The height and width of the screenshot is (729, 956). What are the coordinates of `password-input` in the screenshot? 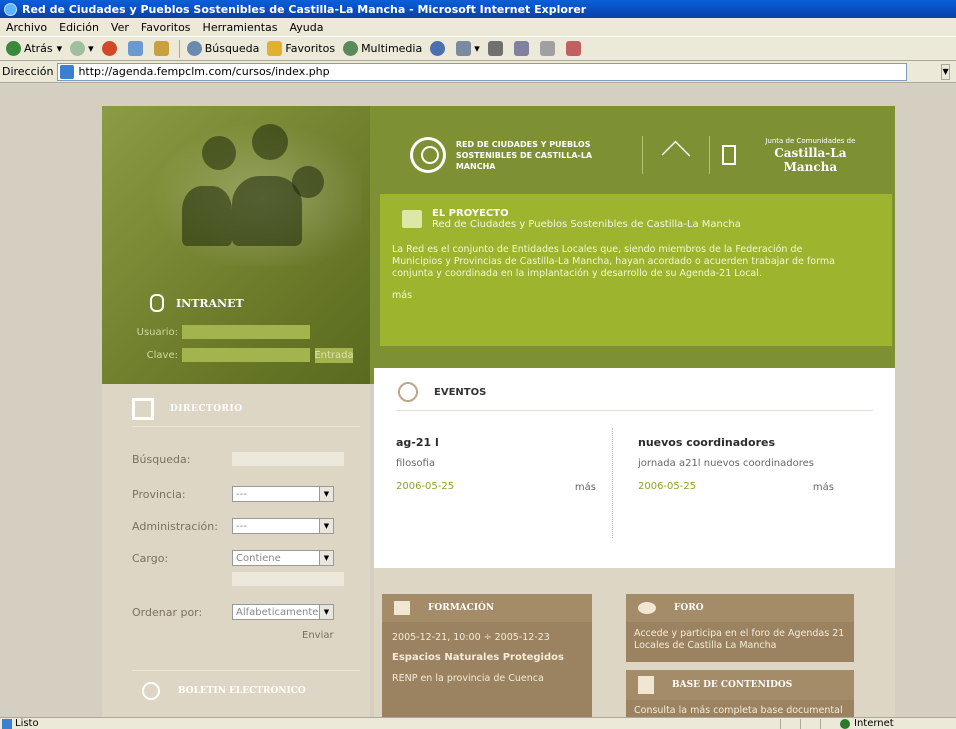 It's located at (246, 355).